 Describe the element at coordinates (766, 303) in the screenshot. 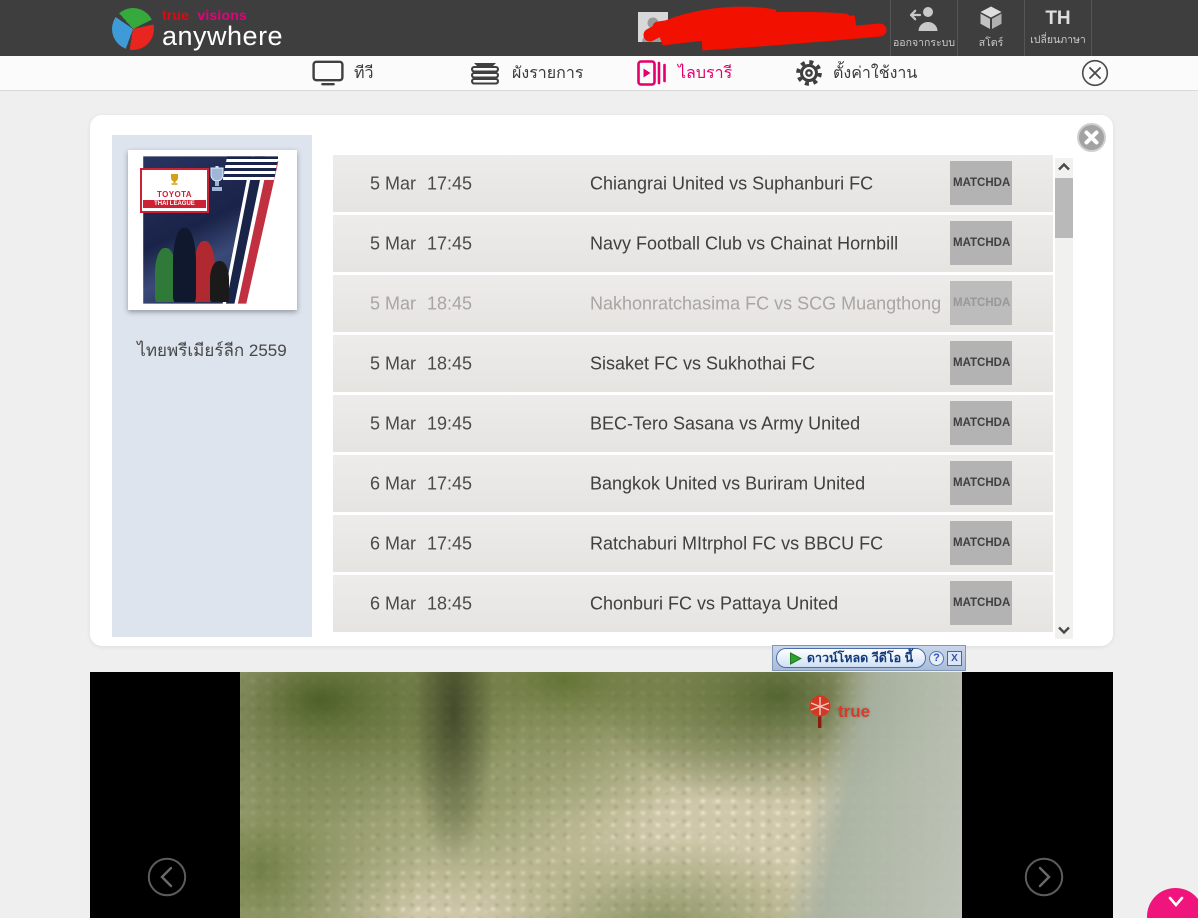

I see `match-title: Nakhonratchasima FC vs SCG Muangthong` at that location.